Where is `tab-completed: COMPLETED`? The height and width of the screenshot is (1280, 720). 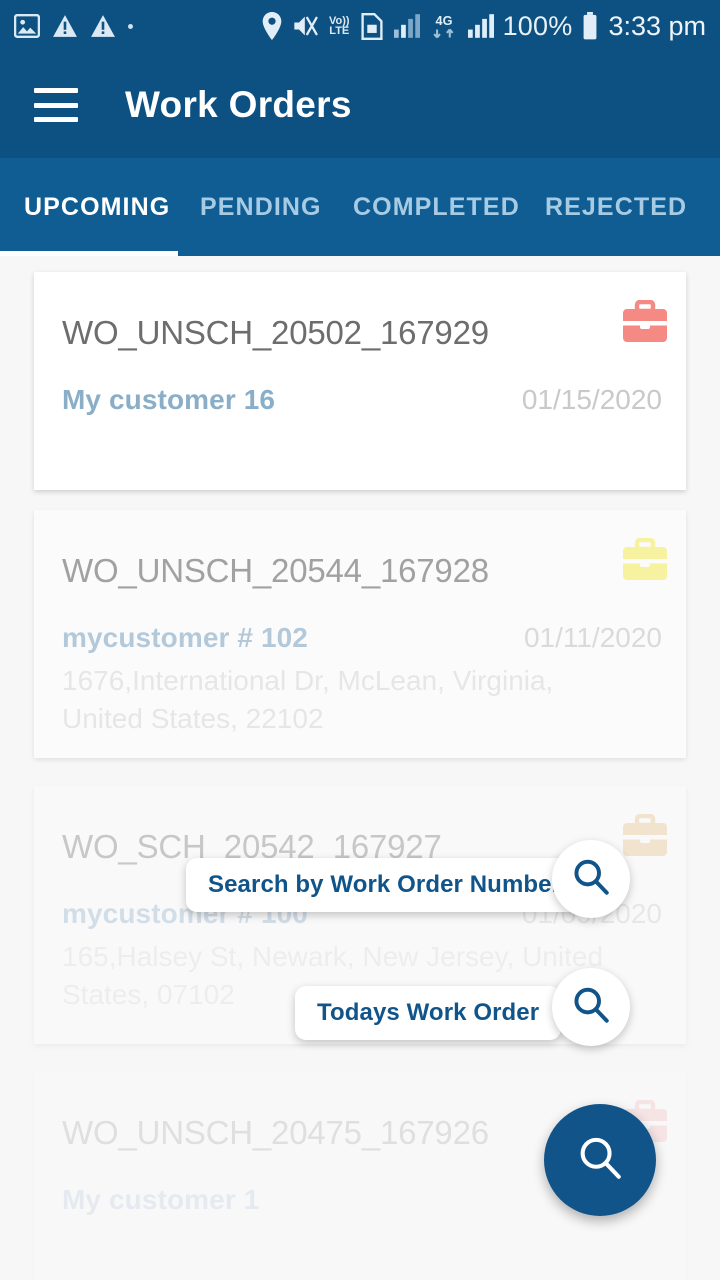 tab-completed: COMPLETED is located at coordinates (436, 207).